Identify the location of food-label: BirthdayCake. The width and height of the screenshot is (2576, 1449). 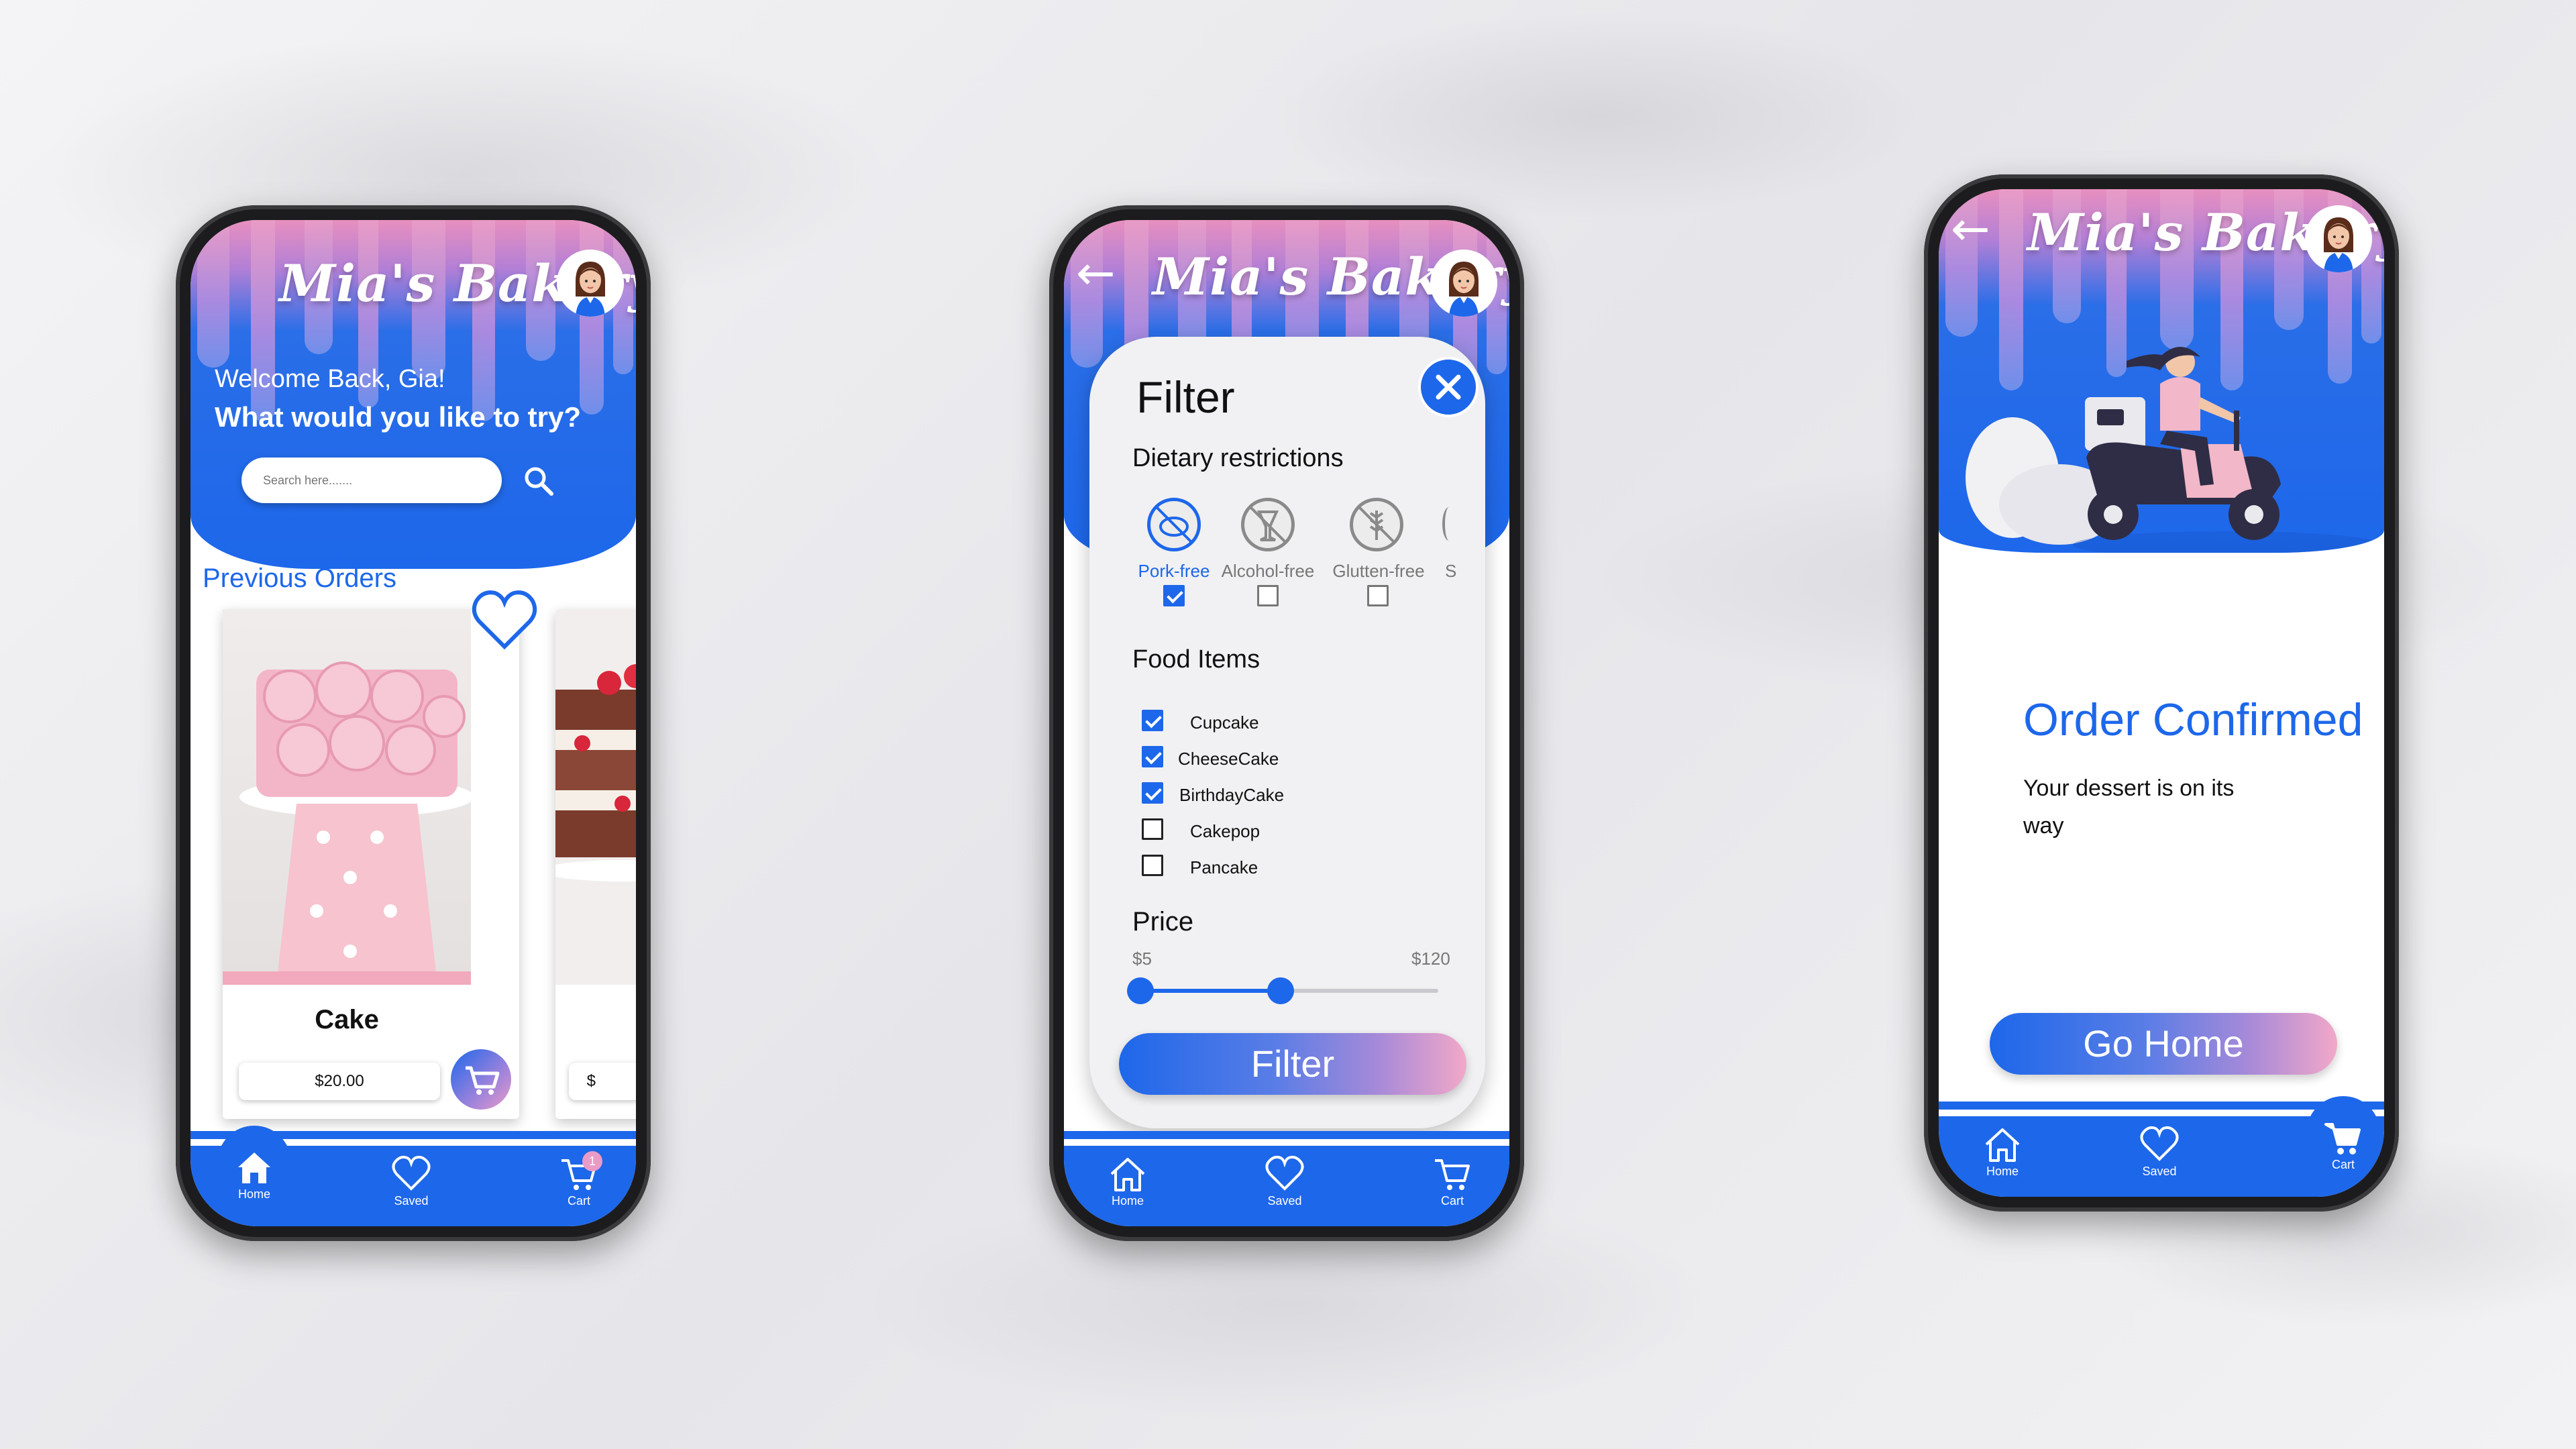
(1232, 795).